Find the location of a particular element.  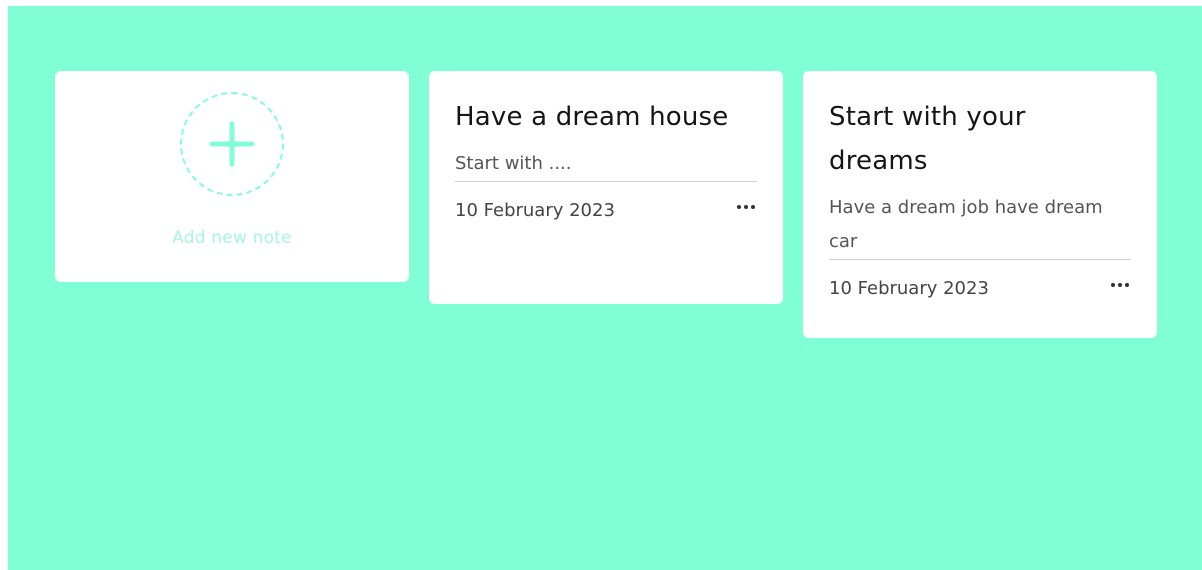

plus-icon is located at coordinates (232, 144).